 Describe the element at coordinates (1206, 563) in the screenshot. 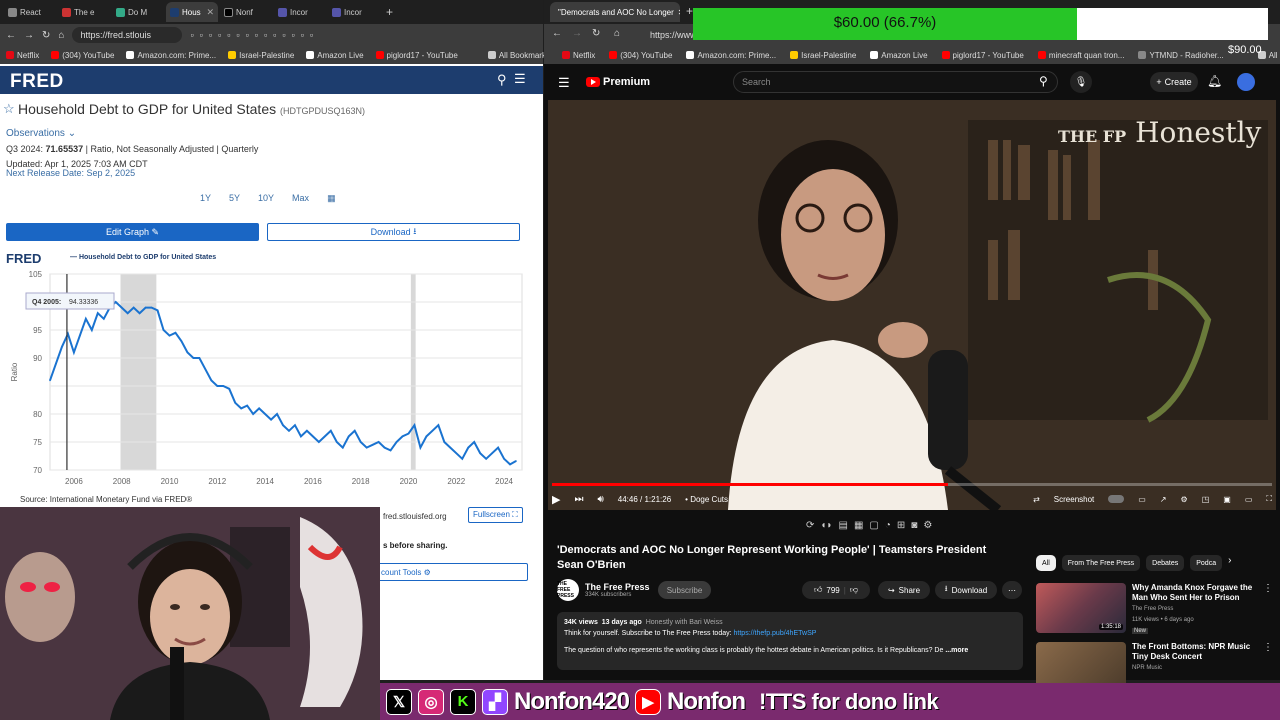

I see `chip-podcasts: Podca` at that location.